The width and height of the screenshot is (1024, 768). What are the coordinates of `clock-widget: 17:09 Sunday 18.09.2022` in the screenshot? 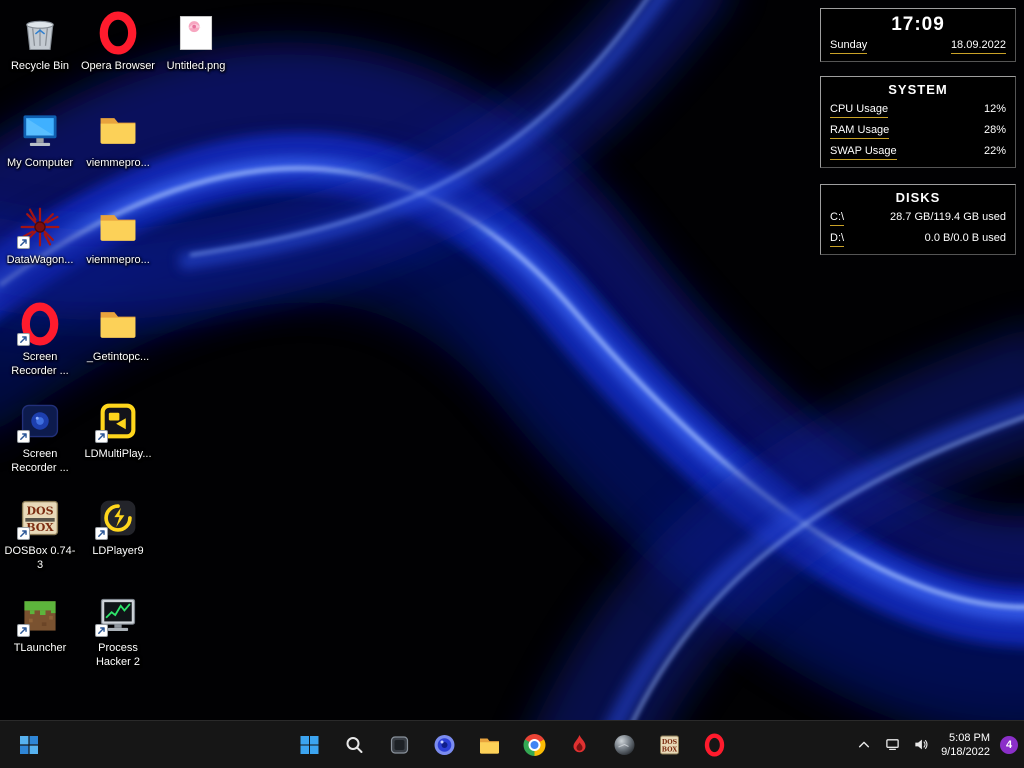 It's located at (918, 35).